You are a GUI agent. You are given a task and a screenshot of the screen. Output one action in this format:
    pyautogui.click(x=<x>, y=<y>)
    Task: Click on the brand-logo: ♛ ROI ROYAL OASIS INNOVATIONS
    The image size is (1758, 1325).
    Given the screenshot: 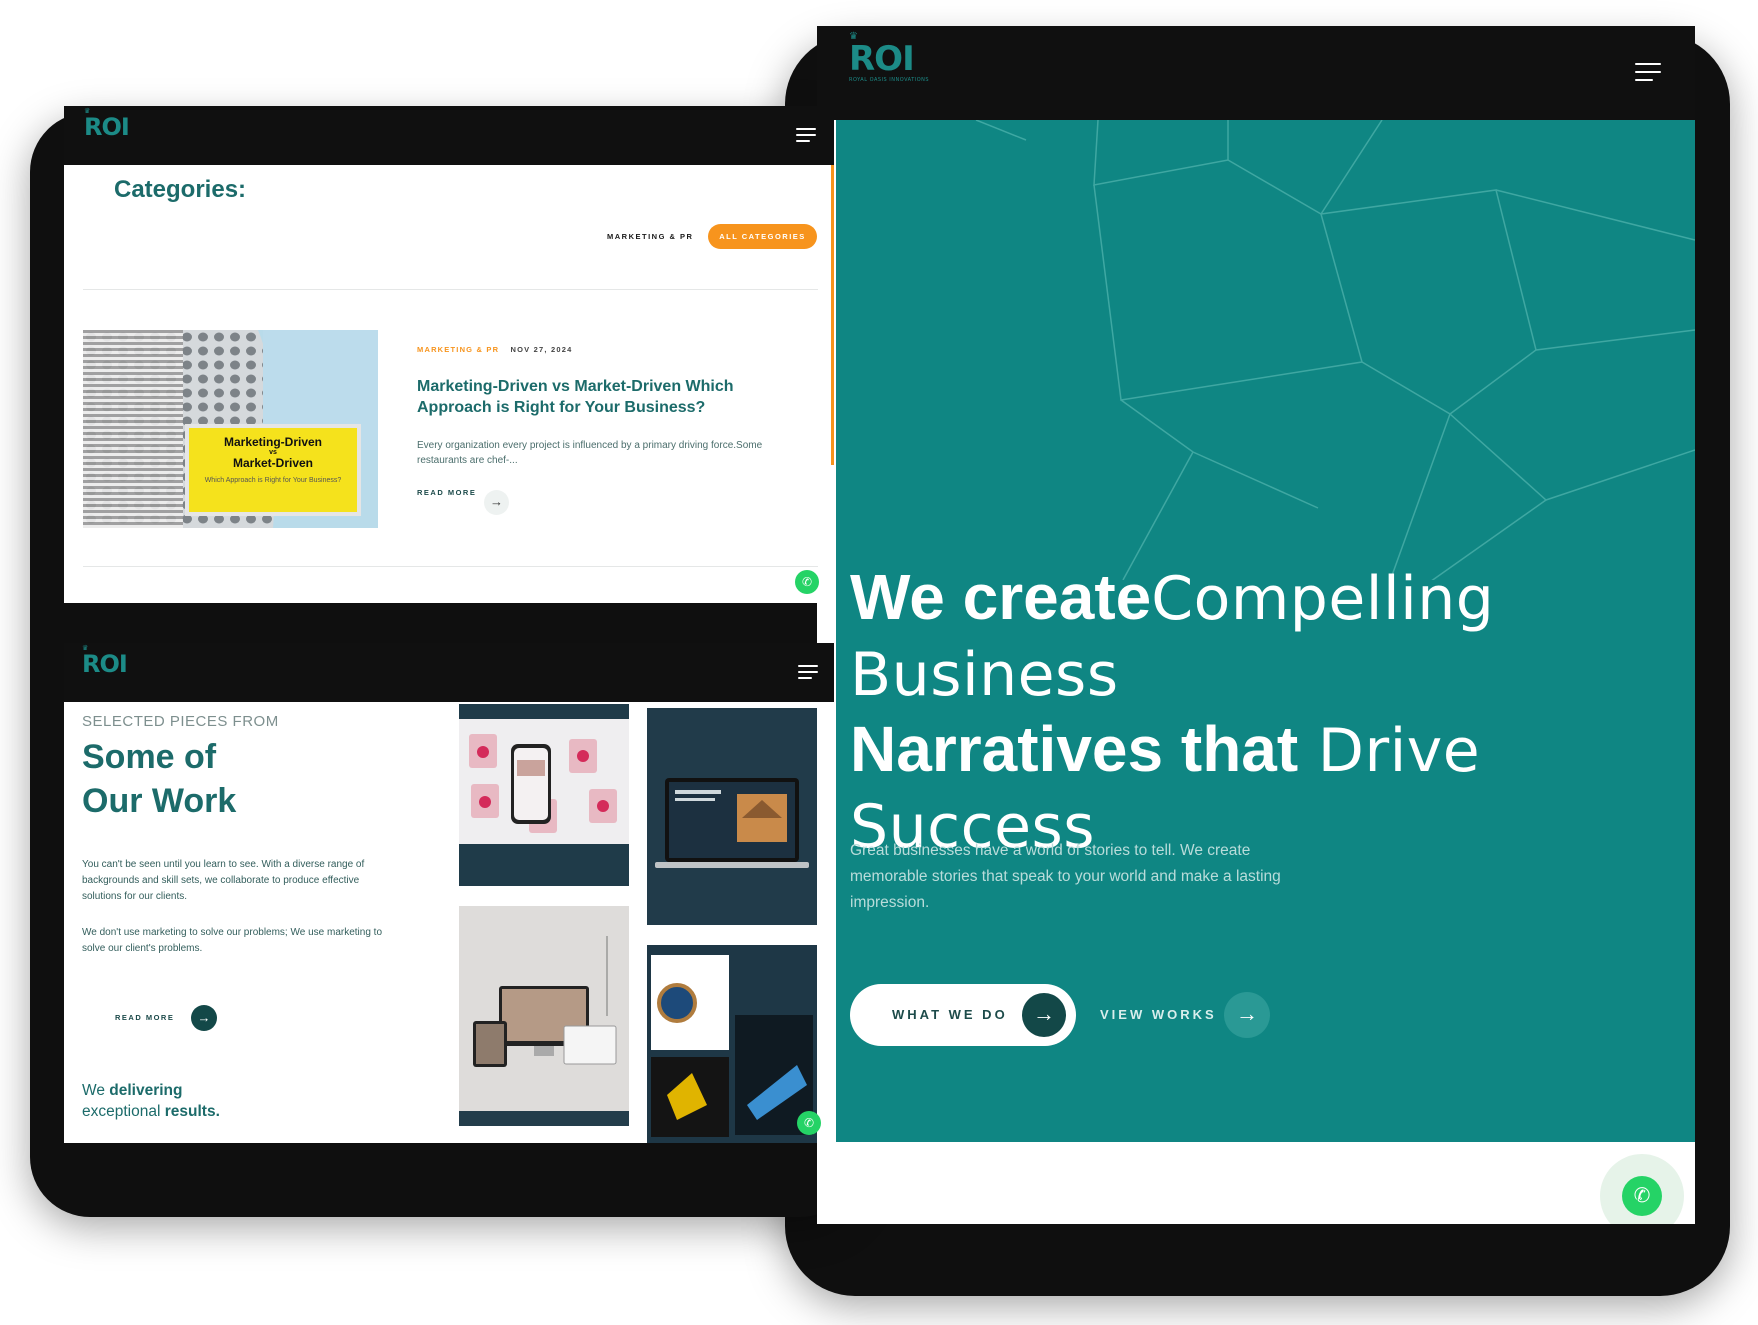 What is the action you would take?
    pyautogui.click(x=889, y=57)
    